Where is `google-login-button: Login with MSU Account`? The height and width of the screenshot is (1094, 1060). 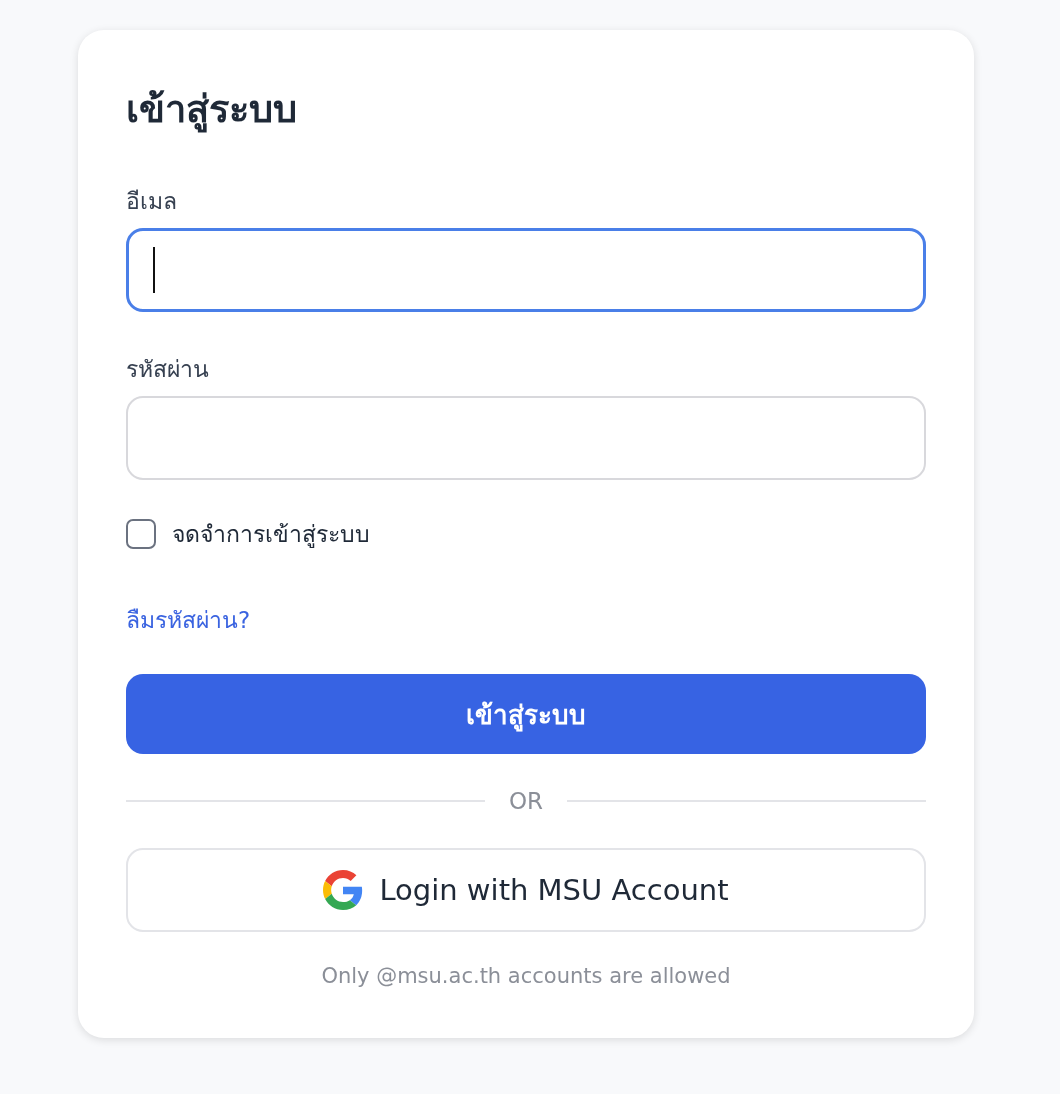
google-login-button: Login with MSU Account is located at coordinates (526, 890).